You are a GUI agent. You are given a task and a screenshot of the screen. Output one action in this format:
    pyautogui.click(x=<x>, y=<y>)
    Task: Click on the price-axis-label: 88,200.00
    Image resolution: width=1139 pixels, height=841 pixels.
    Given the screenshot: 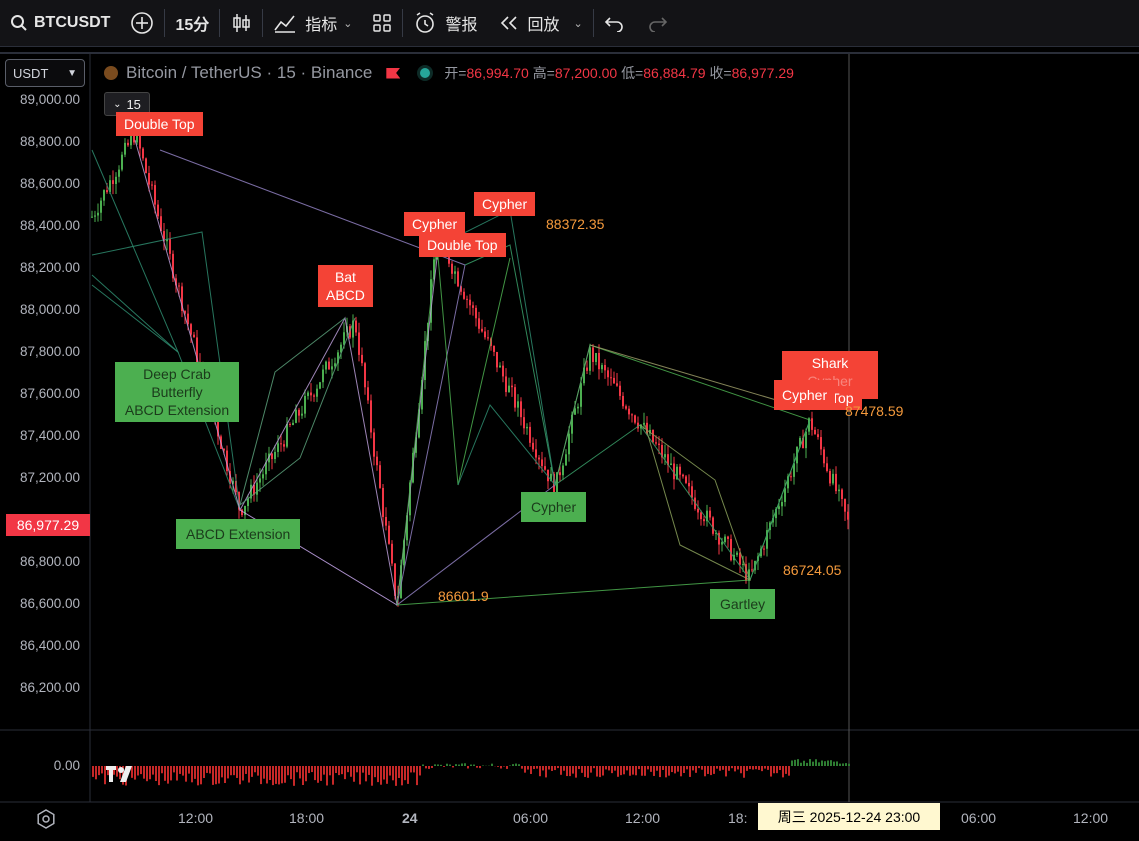 What is the action you would take?
    pyautogui.click(x=40, y=267)
    